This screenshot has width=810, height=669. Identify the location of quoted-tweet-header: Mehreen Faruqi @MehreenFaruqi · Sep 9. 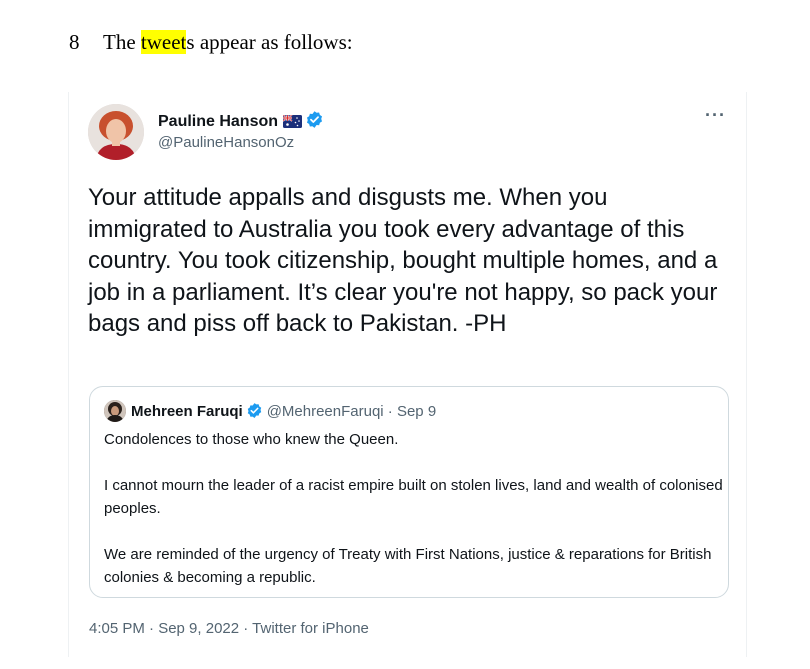
(283, 412).